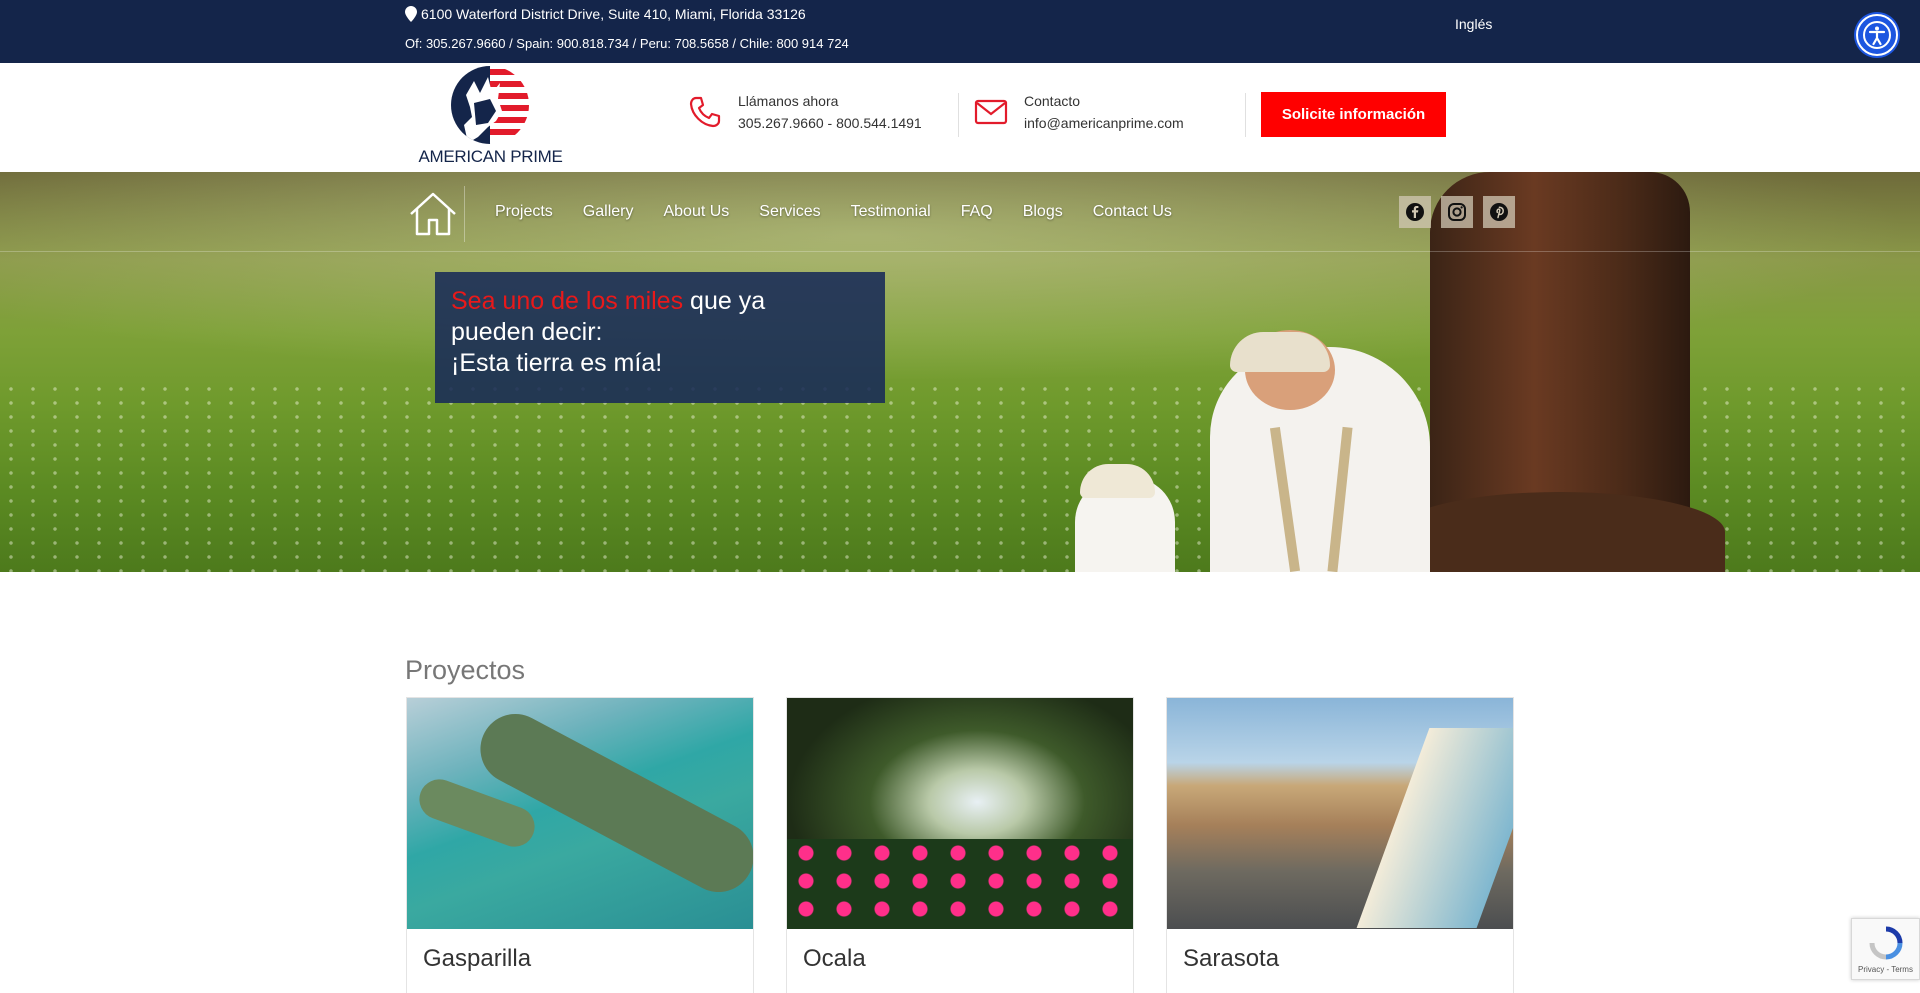 The image size is (1920, 993). What do you see at coordinates (610, 803) in the screenshot?
I see `island-shape` at bounding box center [610, 803].